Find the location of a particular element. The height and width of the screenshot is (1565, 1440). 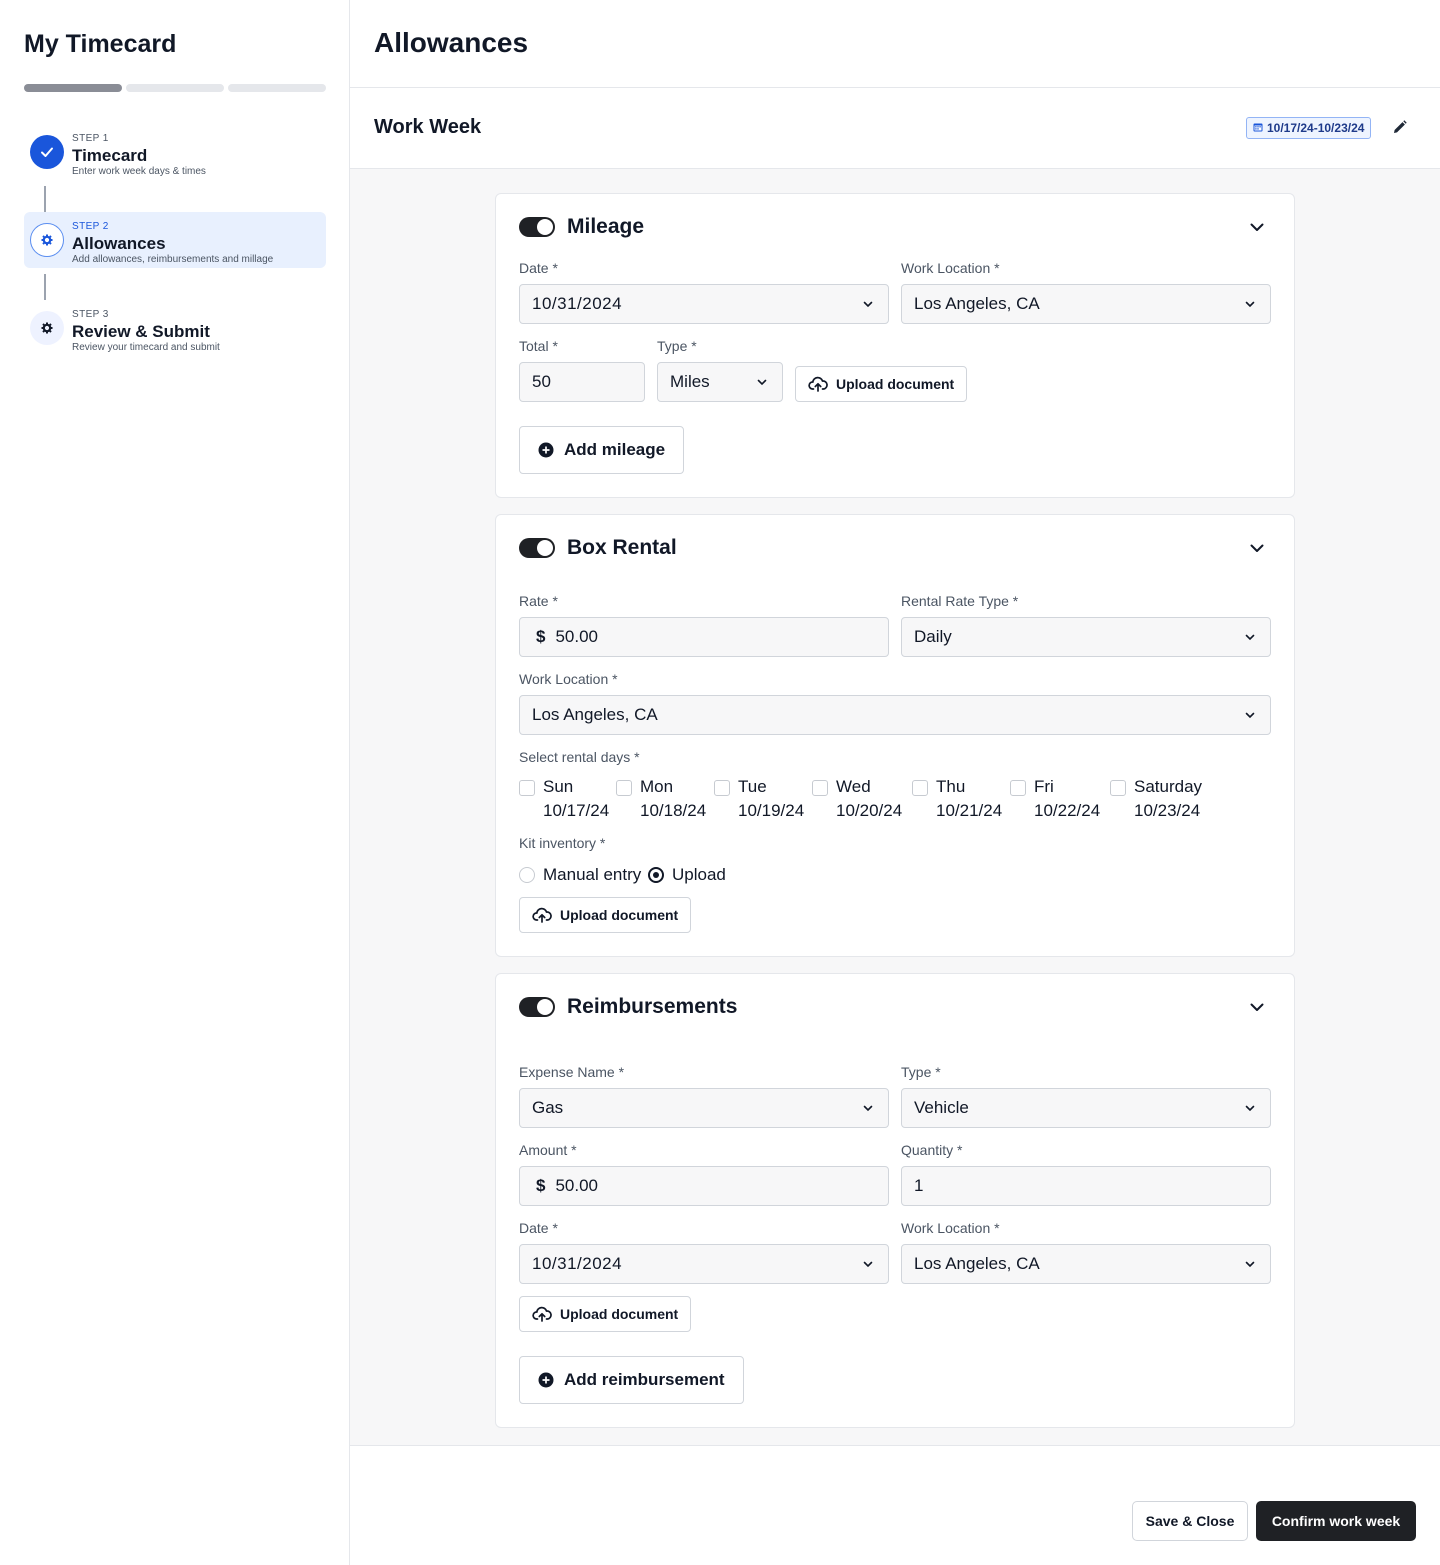

pencil-icon is located at coordinates (1399, 127).